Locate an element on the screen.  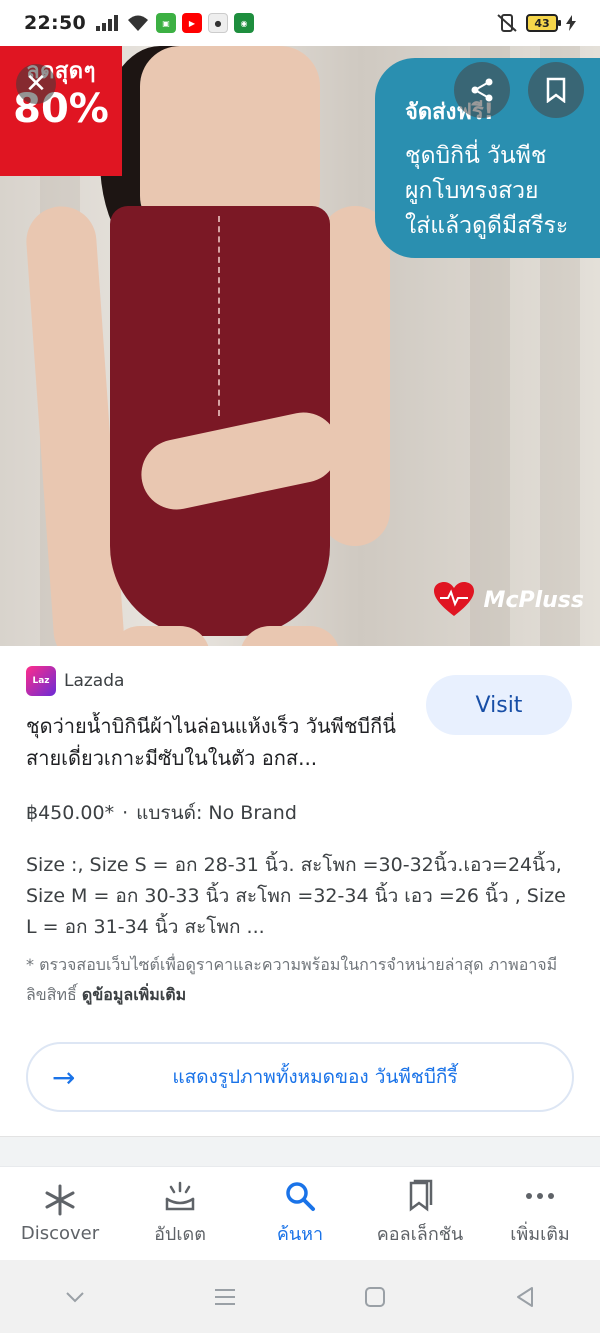
collapse-button is located at coordinates (75, 1297).